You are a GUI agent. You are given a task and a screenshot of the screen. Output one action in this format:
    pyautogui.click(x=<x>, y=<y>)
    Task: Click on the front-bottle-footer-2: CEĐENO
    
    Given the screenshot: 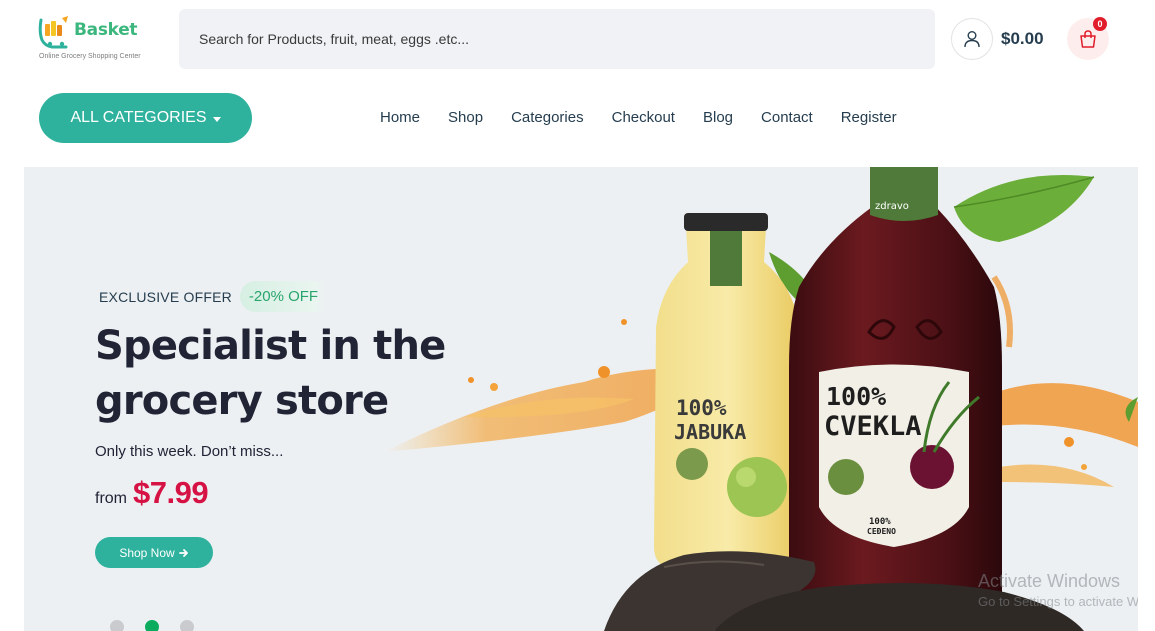 What is the action you would take?
    pyautogui.click(x=881, y=531)
    